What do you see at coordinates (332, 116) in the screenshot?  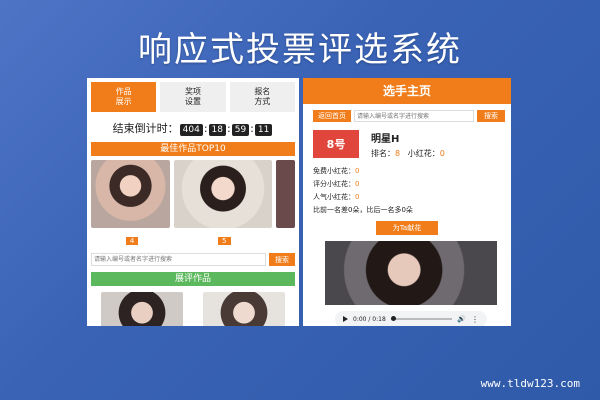 I see `back-home-button: 返回首页` at bounding box center [332, 116].